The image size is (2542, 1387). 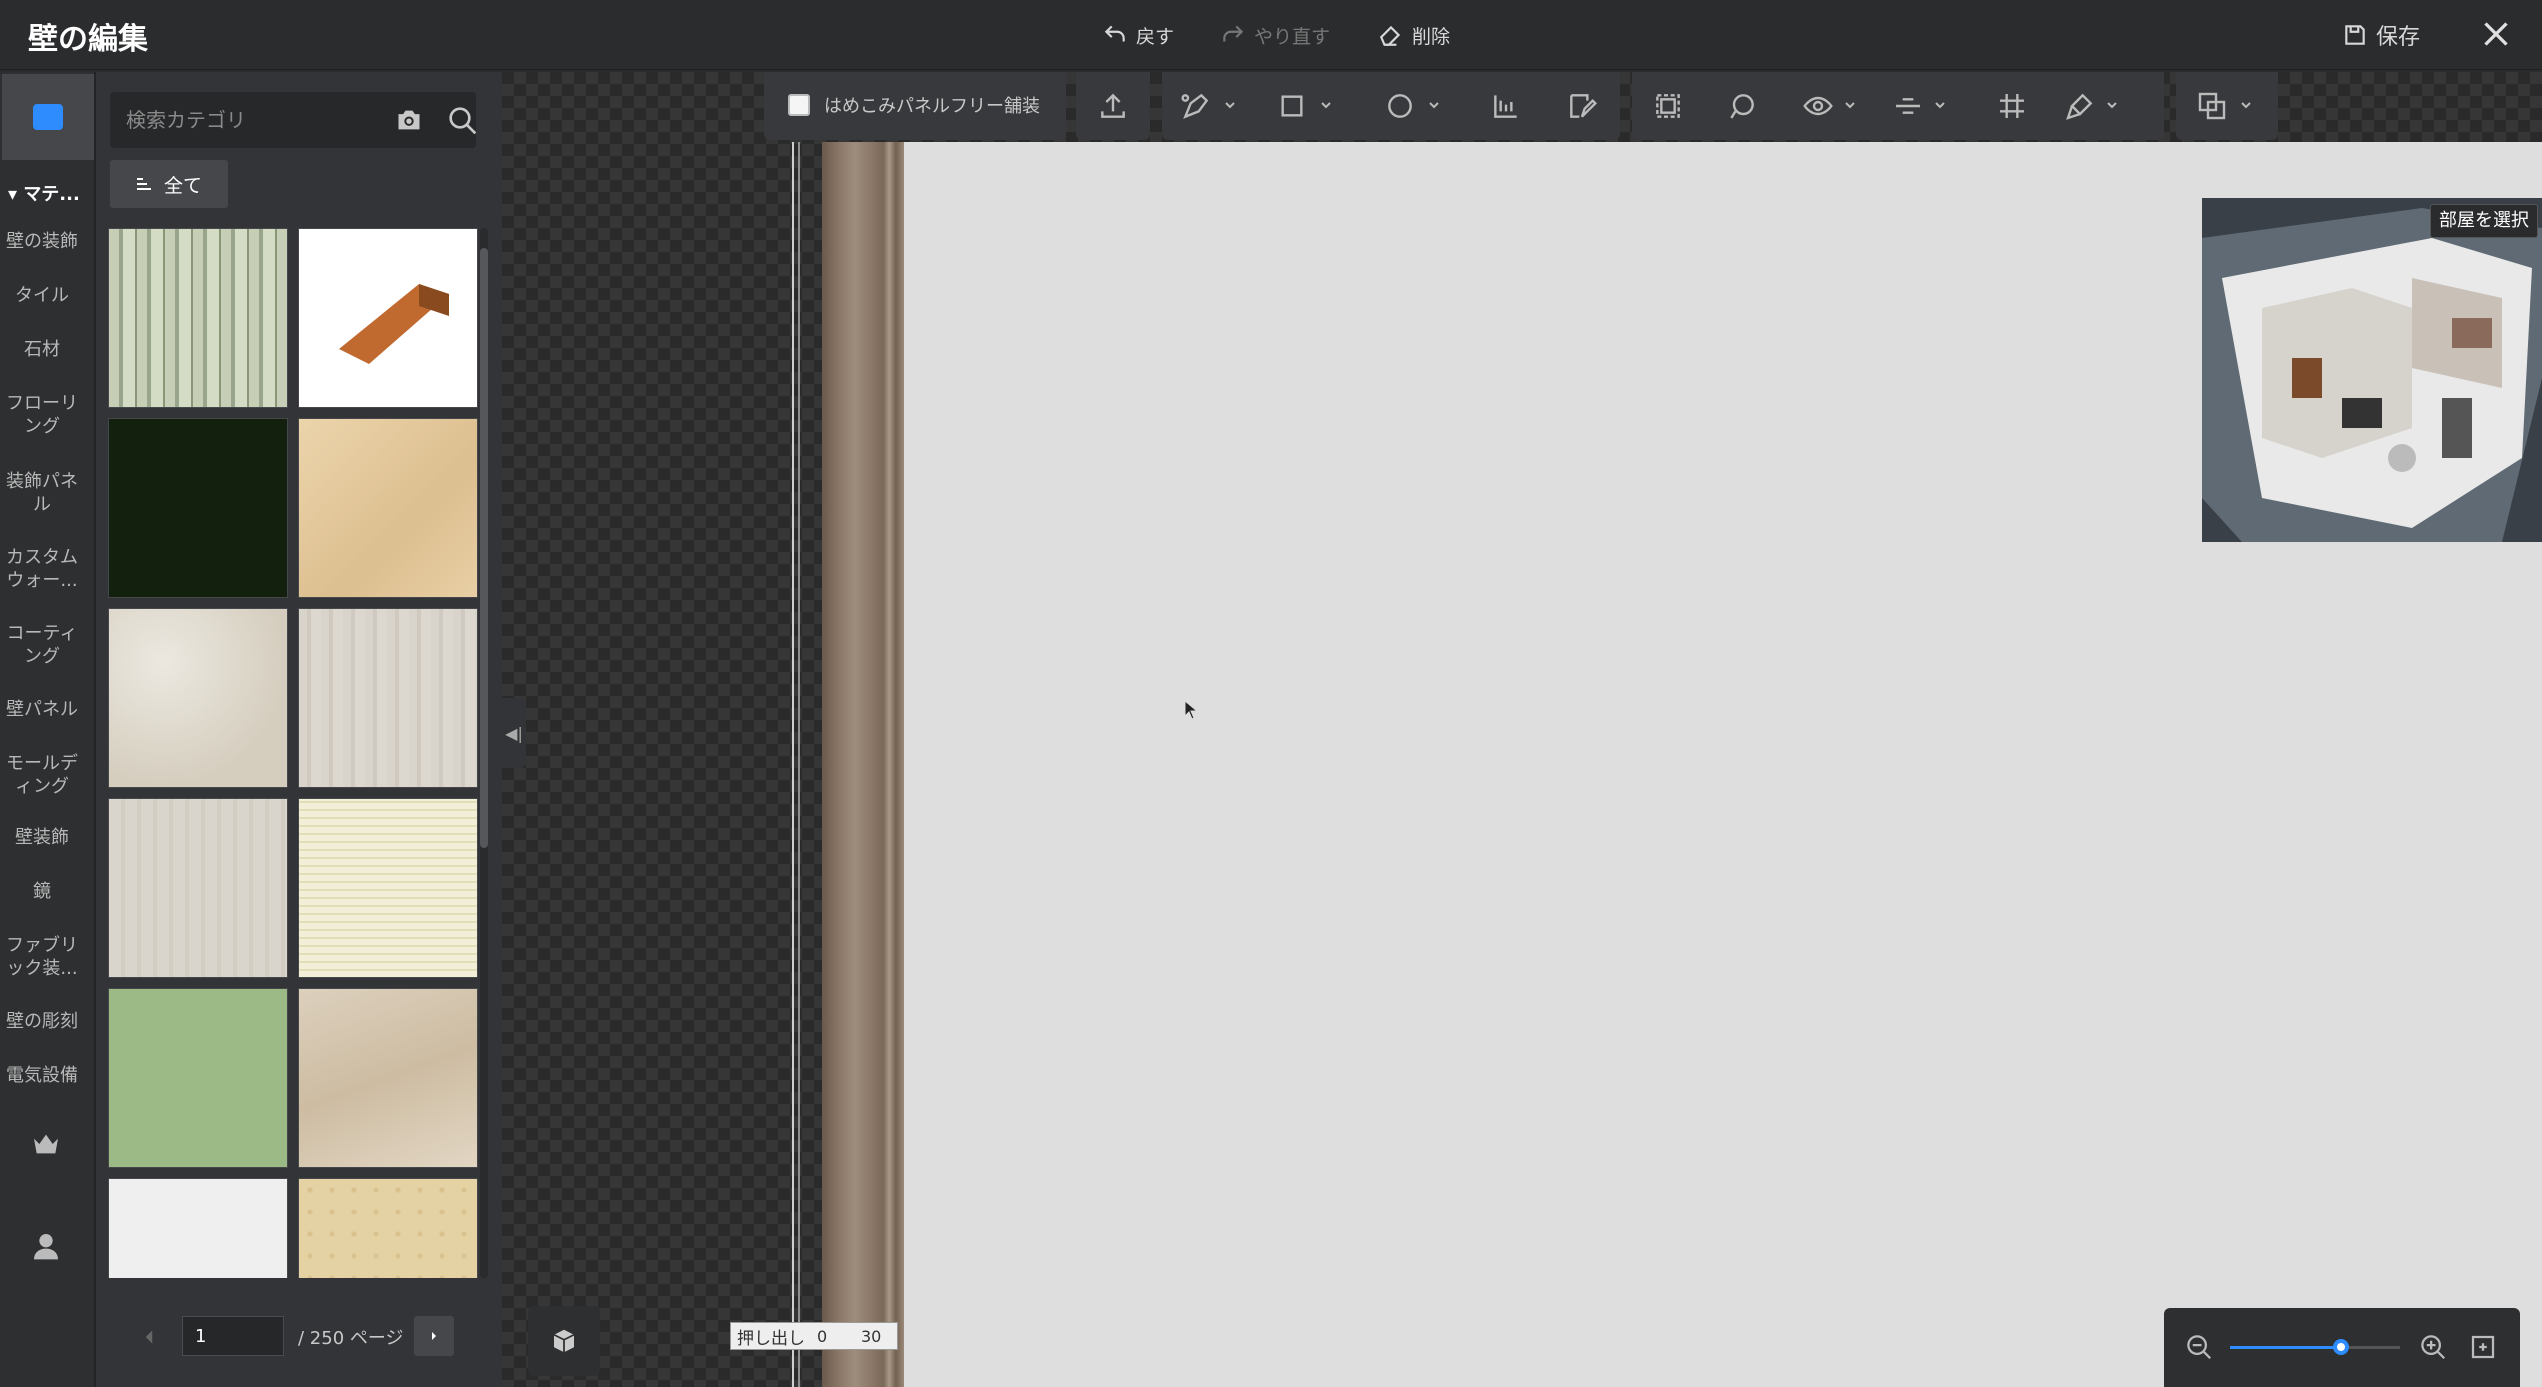 What do you see at coordinates (42, 1021) in the screenshot?
I see `category-item: 壁の彫刻` at bounding box center [42, 1021].